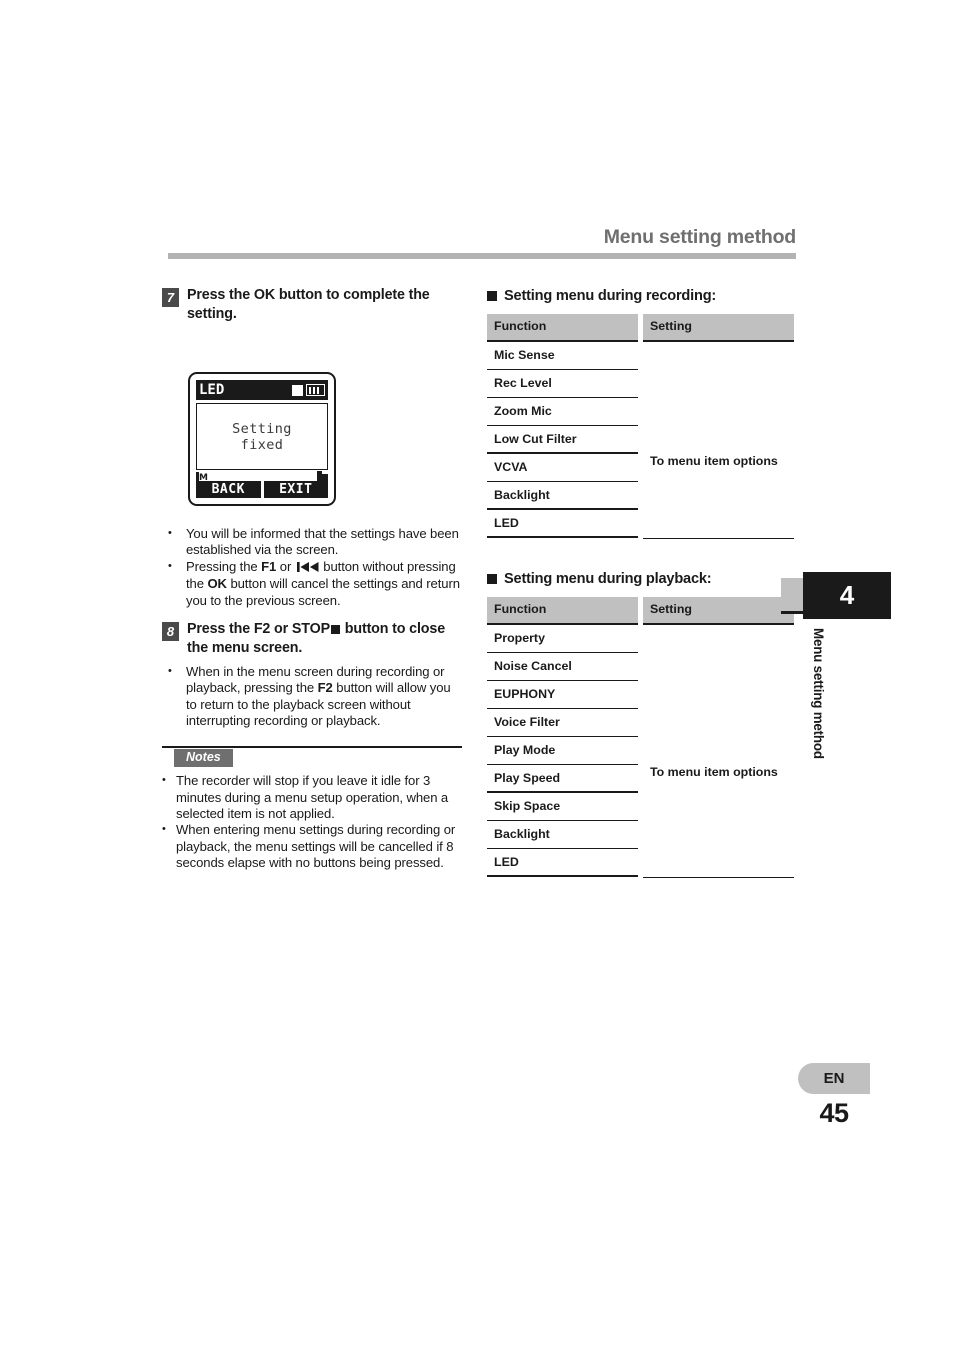 The image size is (954, 1352). What do you see at coordinates (297, 390) in the screenshot?
I see `card-icon` at bounding box center [297, 390].